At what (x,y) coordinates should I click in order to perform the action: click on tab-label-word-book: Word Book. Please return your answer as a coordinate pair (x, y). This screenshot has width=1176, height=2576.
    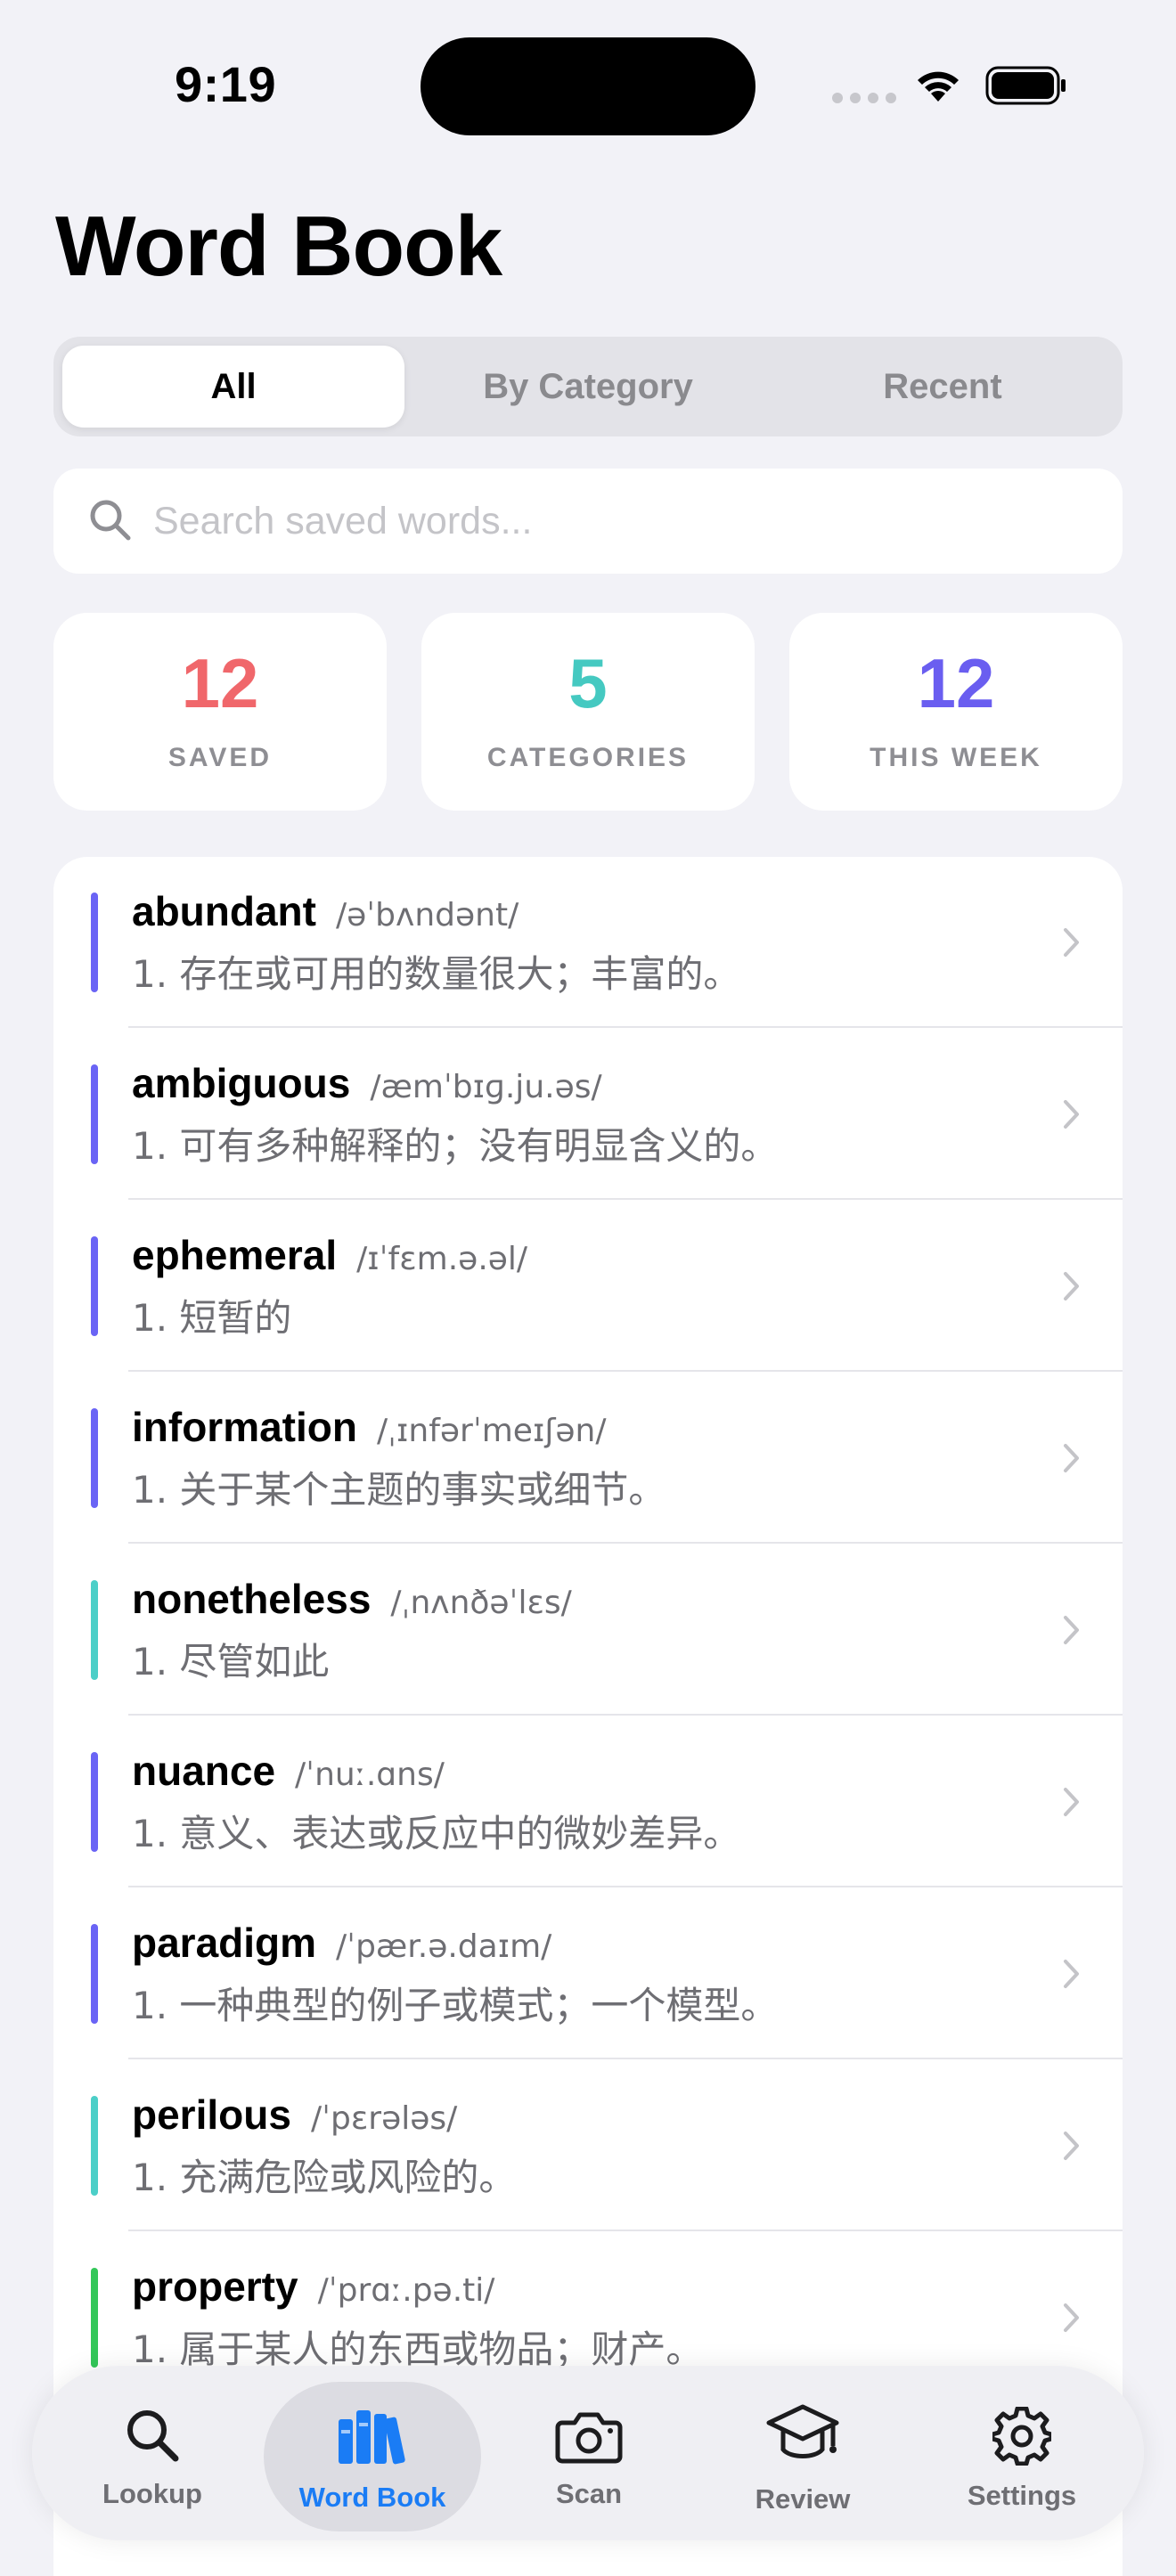
    Looking at the image, I should click on (372, 2498).